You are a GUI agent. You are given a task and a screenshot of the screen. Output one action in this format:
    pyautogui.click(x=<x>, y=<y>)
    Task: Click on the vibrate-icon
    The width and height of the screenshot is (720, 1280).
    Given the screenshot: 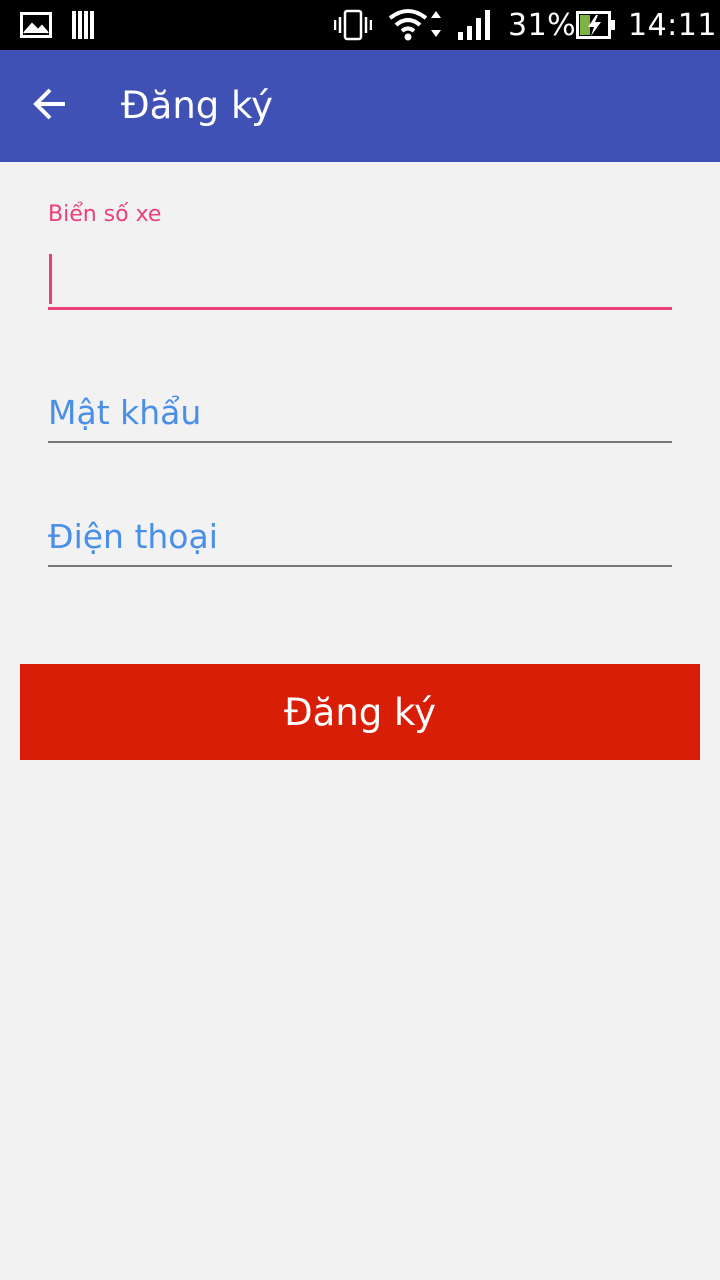 What is the action you would take?
    pyautogui.click(x=353, y=25)
    